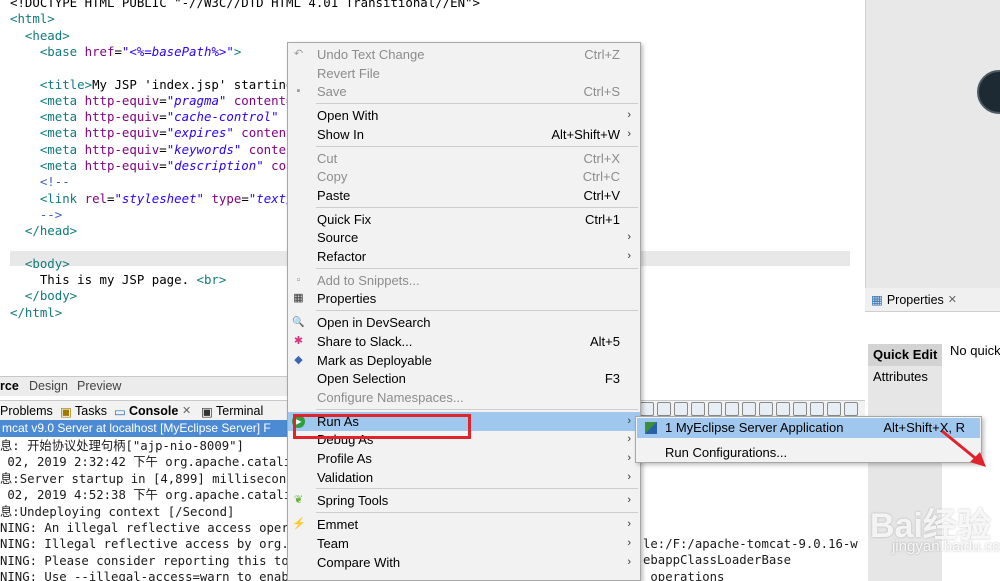 The height and width of the screenshot is (581, 1000). What do you see at coordinates (48, 386) in the screenshot?
I see `tab-design: Design` at bounding box center [48, 386].